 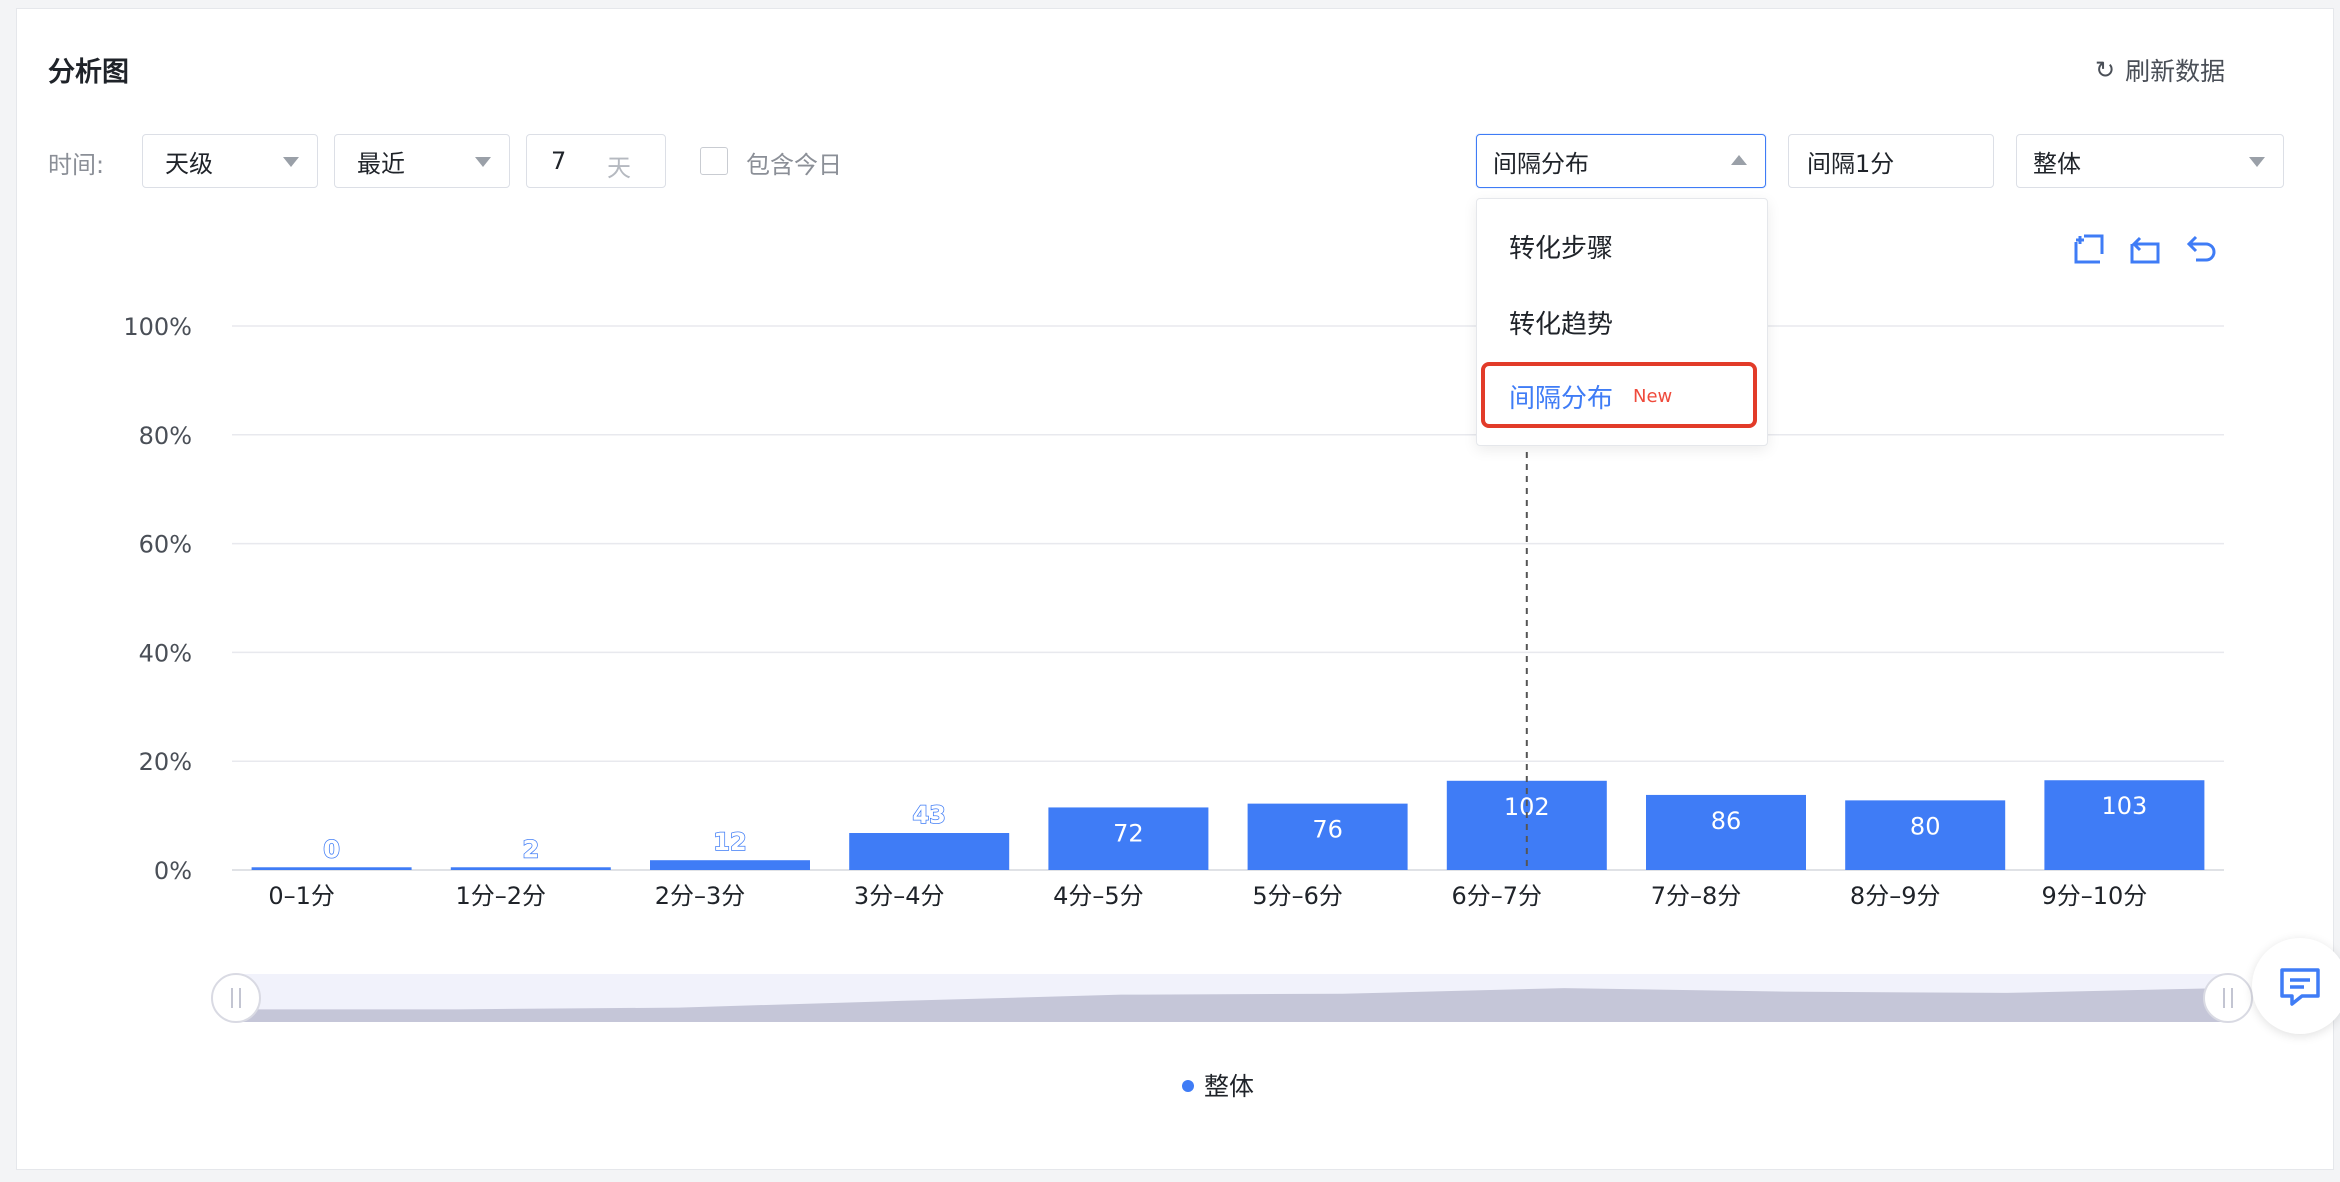 What do you see at coordinates (1327, 830) in the screenshot?
I see `bar-value-label: 76` at bounding box center [1327, 830].